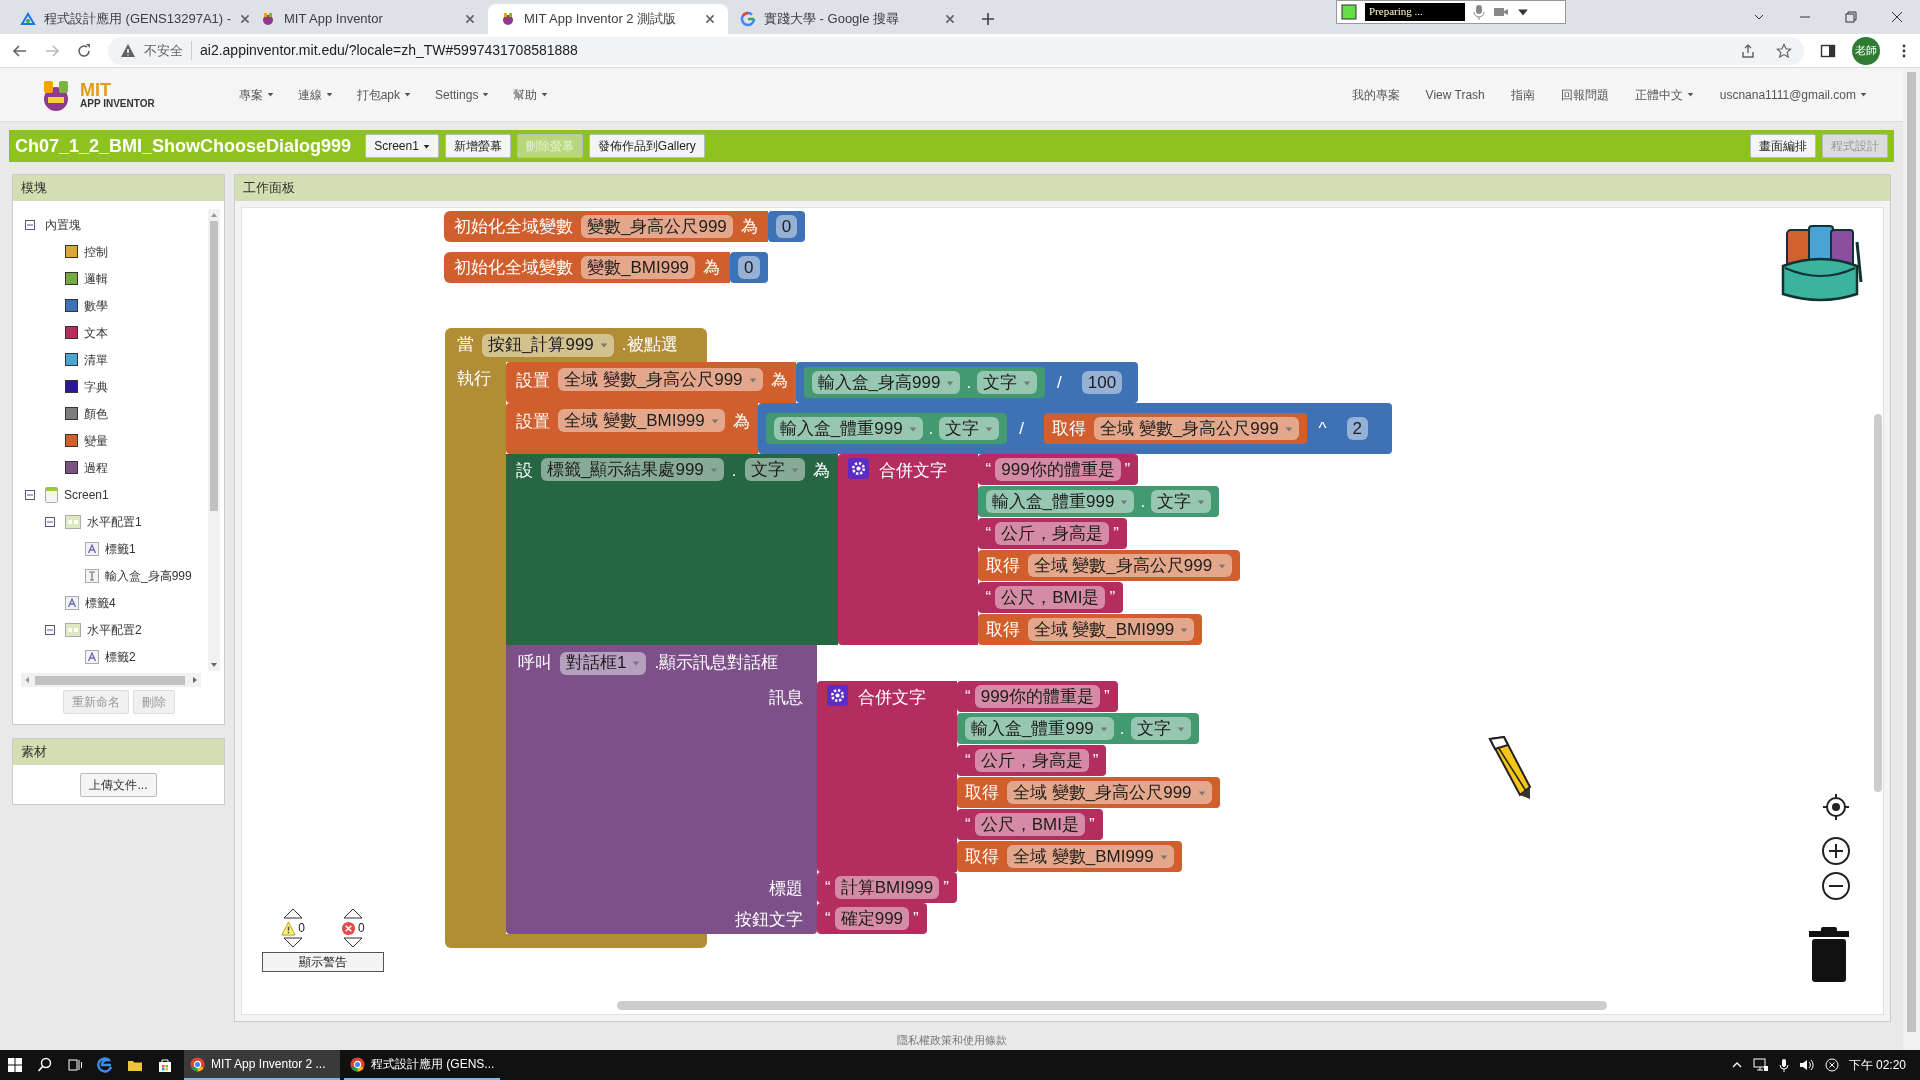  What do you see at coordinates (951, 1039) in the screenshot?
I see `footer-link: 隱私權政策和使用條款` at bounding box center [951, 1039].